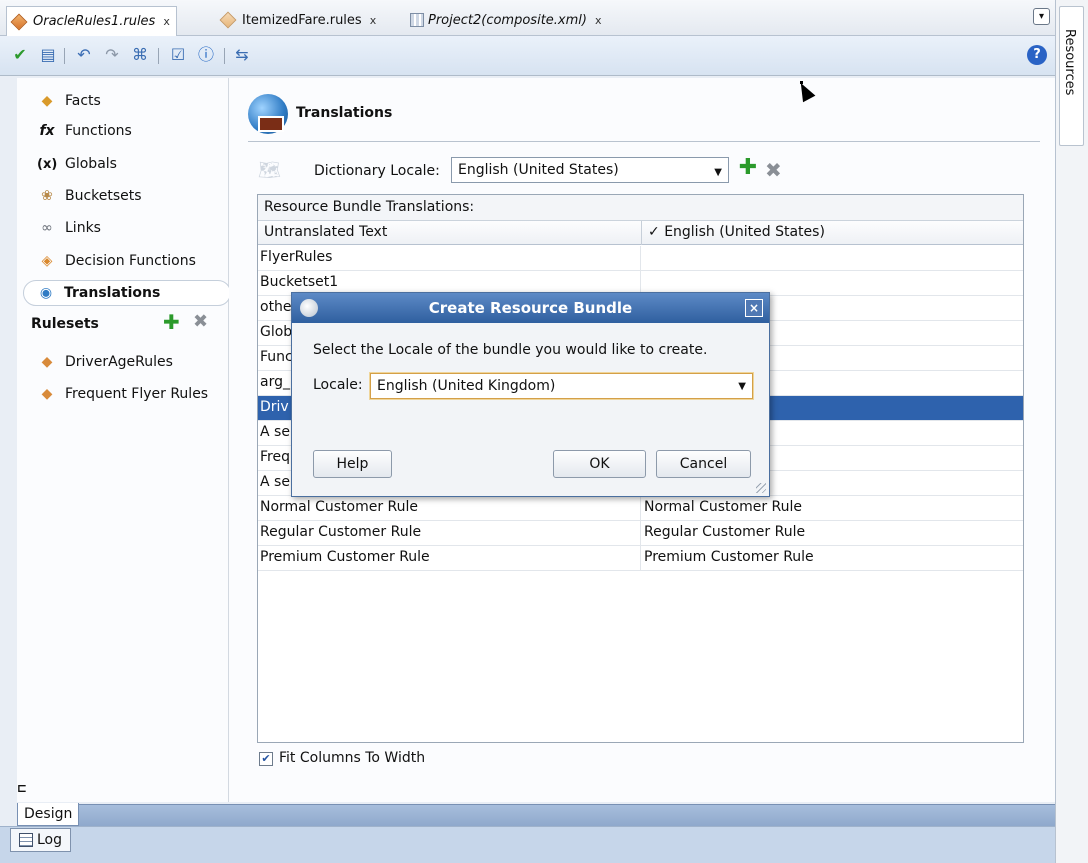 The image size is (1088, 863). I want to click on table-row: FlyerRules, so click(640, 258).